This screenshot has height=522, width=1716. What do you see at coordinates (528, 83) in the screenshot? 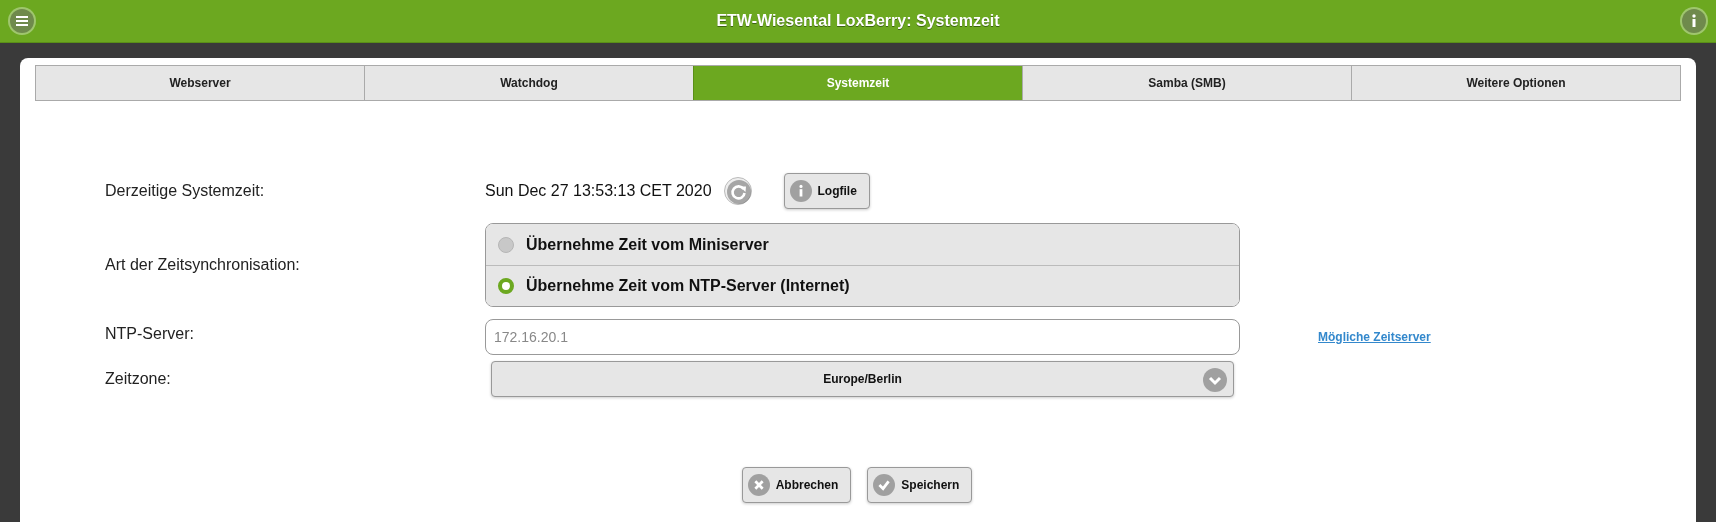
I see `tab: Watchdog` at bounding box center [528, 83].